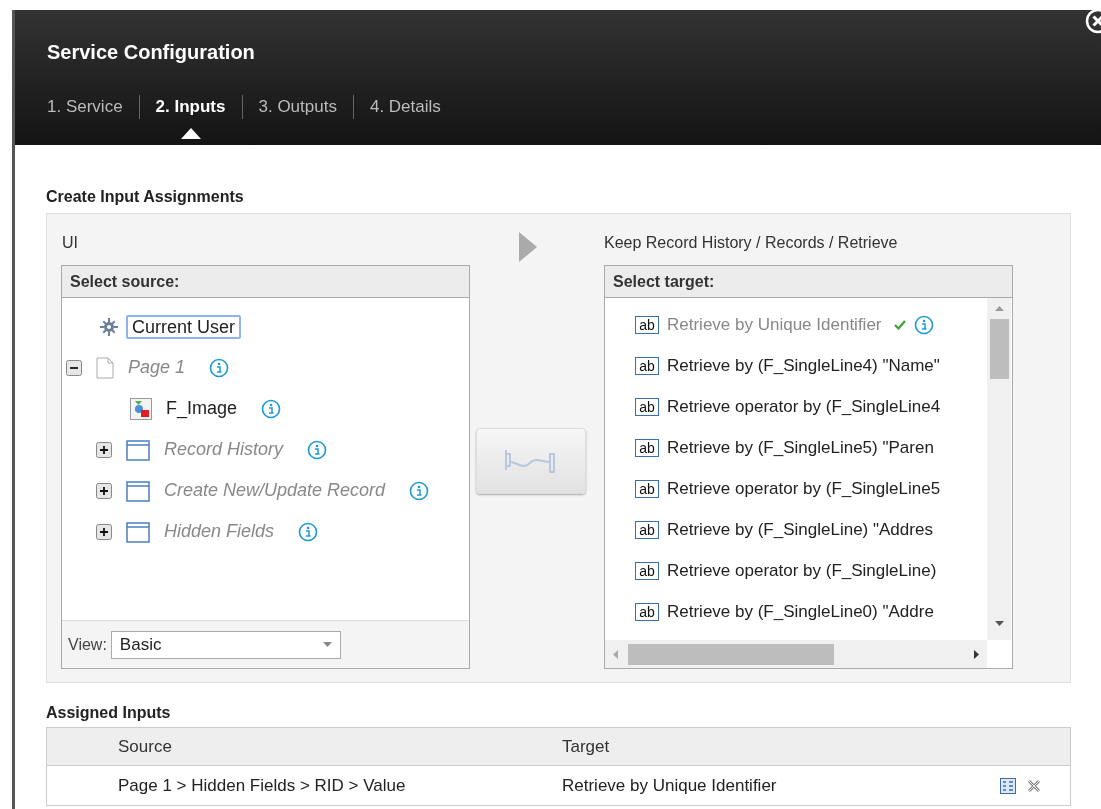 This screenshot has width=1101, height=809. What do you see at coordinates (800, 611) in the screenshot?
I see `target-item: Retrieve by (F_SingleLine0) "Addre` at bounding box center [800, 611].